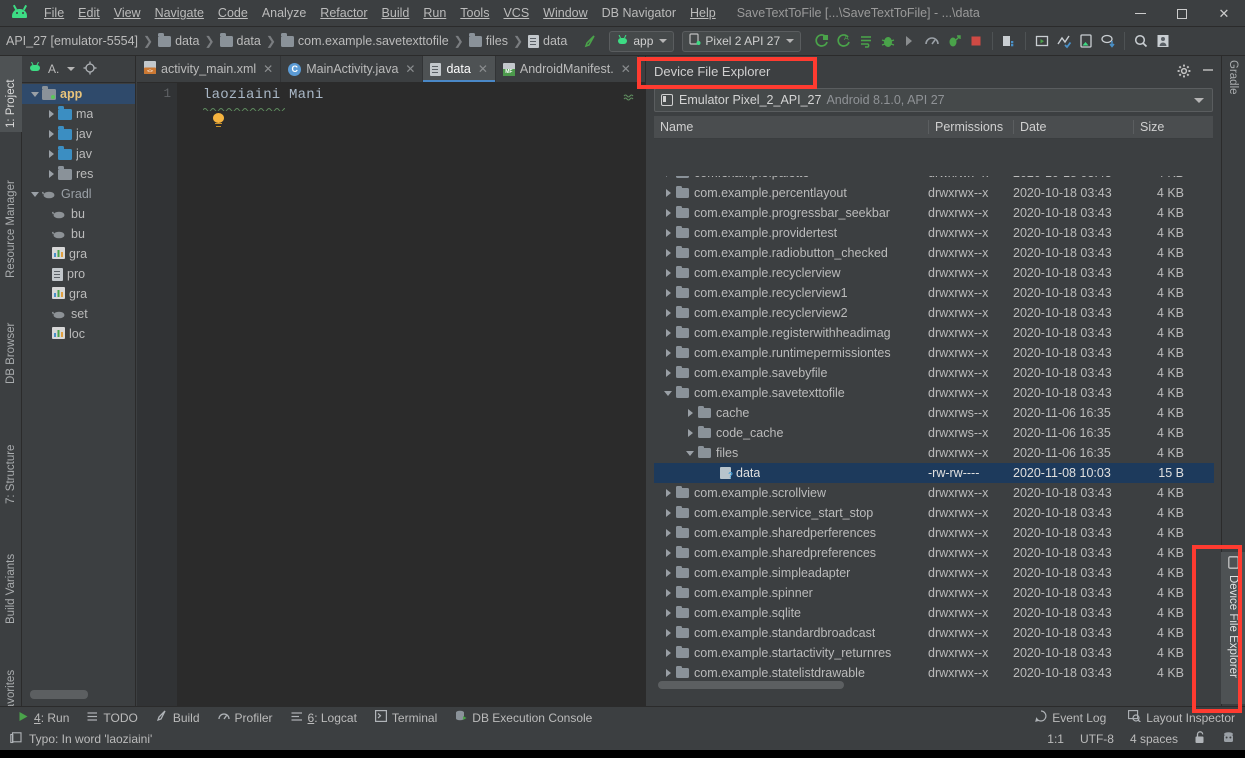  Describe the element at coordinates (78, 114) in the screenshot. I see `tree-item-manifests: ma` at that location.